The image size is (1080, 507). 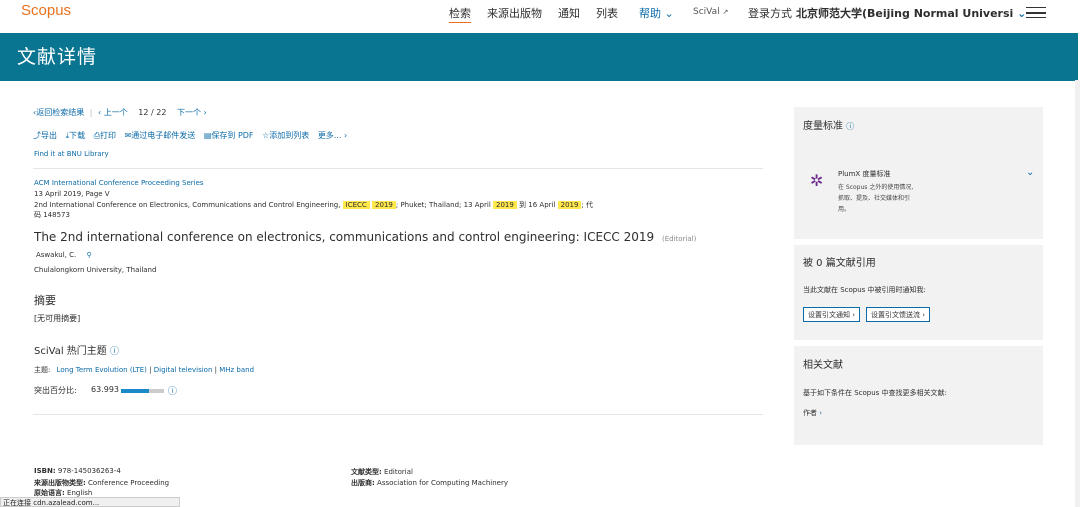 What do you see at coordinates (52, 215) in the screenshot?
I see `conference-code: 码 148573` at bounding box center [52, 215].